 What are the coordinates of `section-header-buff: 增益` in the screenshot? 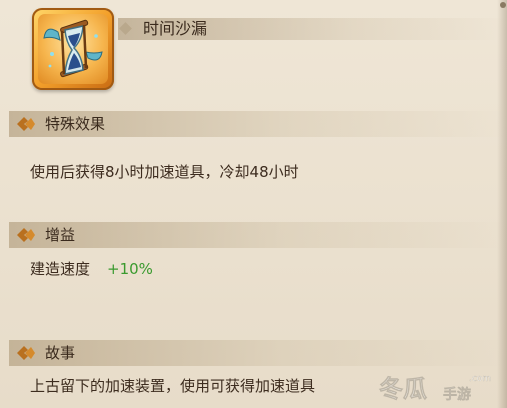 It's located at (258, 235).